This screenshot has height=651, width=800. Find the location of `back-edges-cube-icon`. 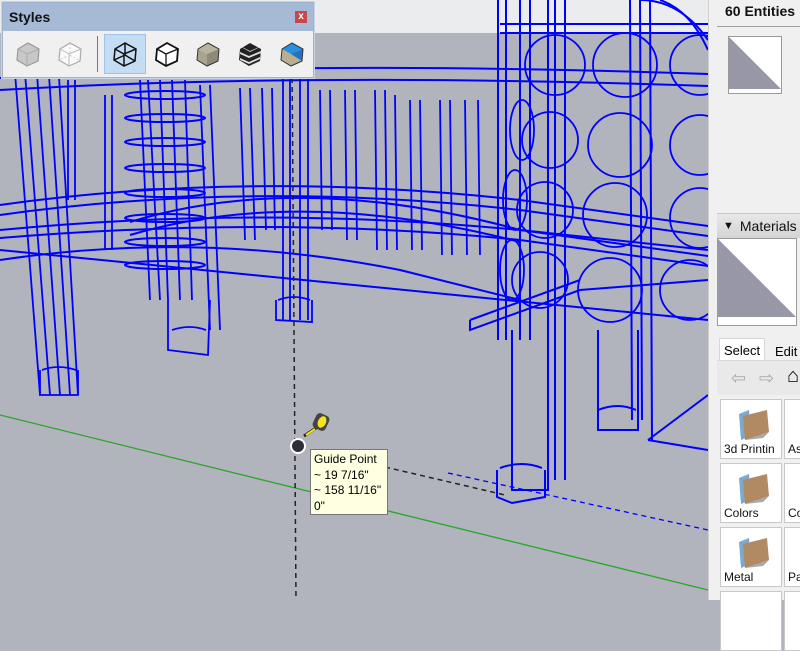

back-edges-cube-icon is located at coordinates (70, 54).